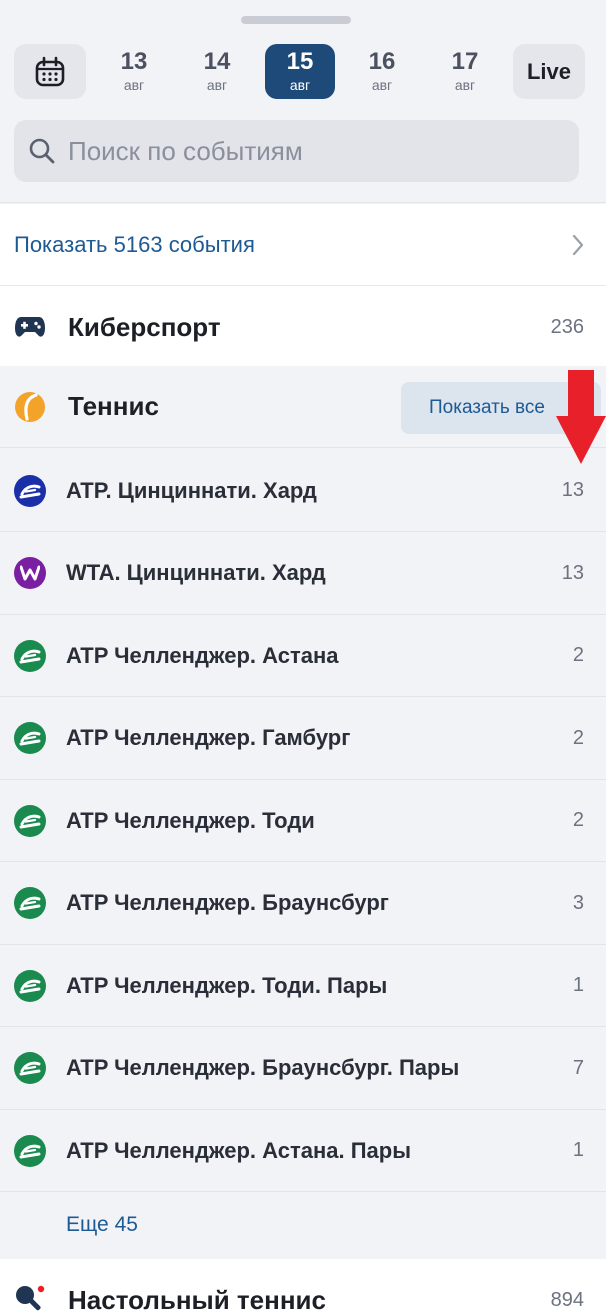 This screenshot has width=606, height=1316. I want to click on league-row: ATP Челленджер. Гамбург 2, so click(303, 738).